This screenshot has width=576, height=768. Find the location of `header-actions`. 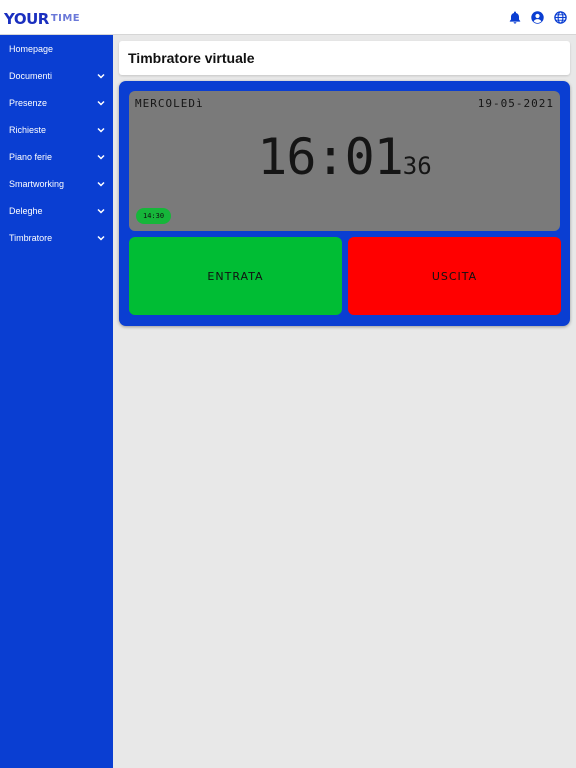

header-actions is located at coordinates (537, 17).